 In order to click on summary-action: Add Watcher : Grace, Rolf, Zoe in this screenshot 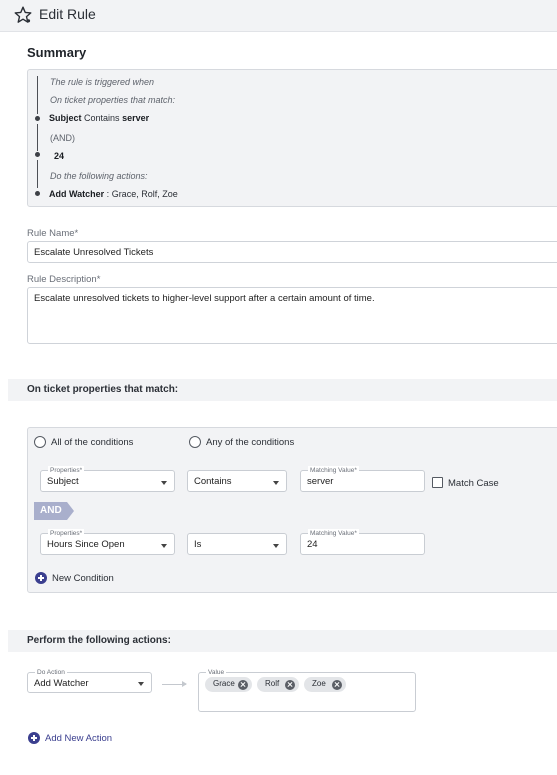, I will do `click(113, 194)`.